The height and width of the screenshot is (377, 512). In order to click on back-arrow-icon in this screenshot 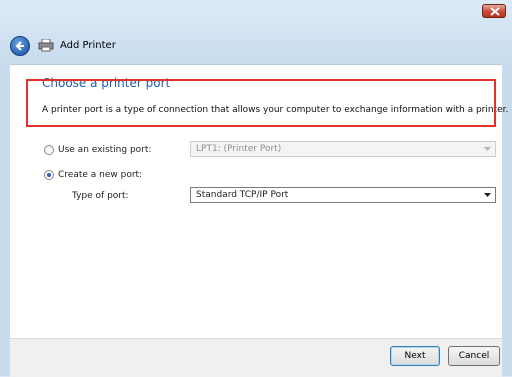, I will do `click(19, 46)`.